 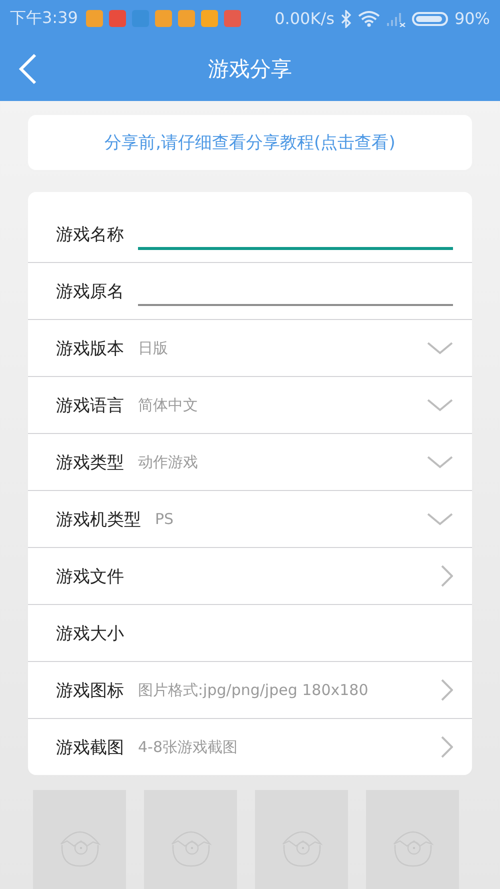 I want to click on status-time: 下午3:39, so click(x=44, y=18).